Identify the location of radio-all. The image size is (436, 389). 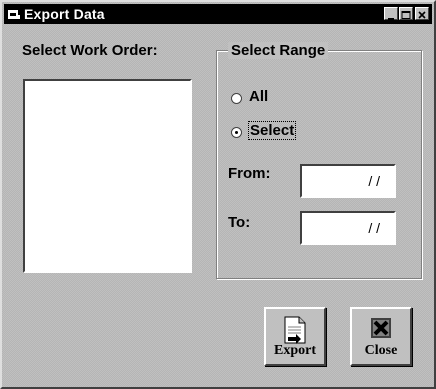
(236, 98).